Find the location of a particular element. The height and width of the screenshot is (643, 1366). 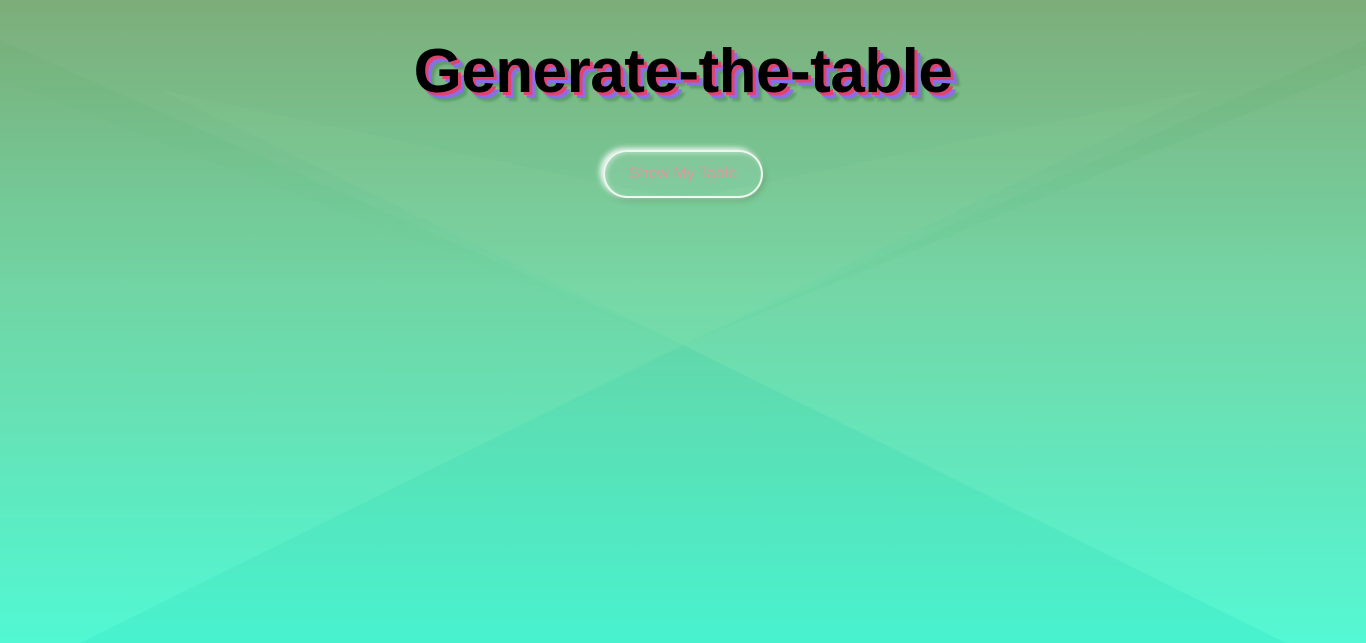

page-title: Generate-the-table is located at coordinates (683, 71).